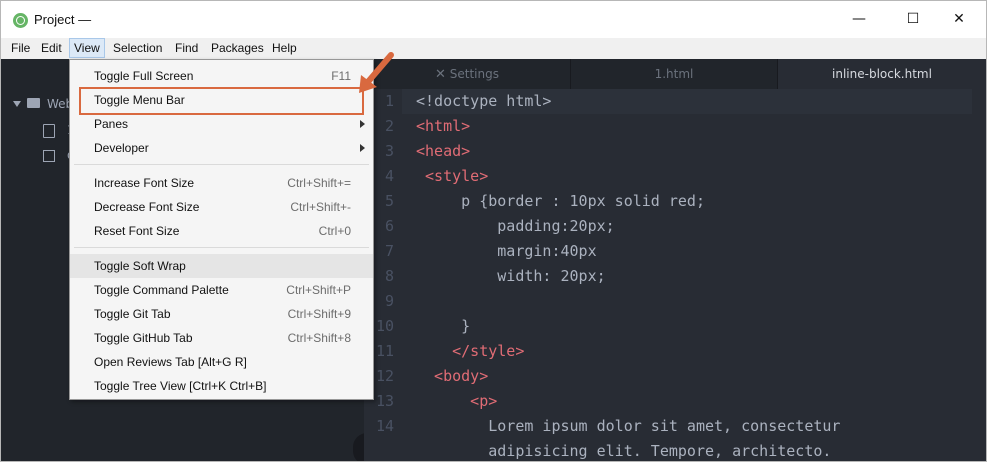 The width and height of the screenshot is (987, 462). Describe the element at coordinates (515, 226) in the screenshot. I see `code-line: padding:20px;` at that location.